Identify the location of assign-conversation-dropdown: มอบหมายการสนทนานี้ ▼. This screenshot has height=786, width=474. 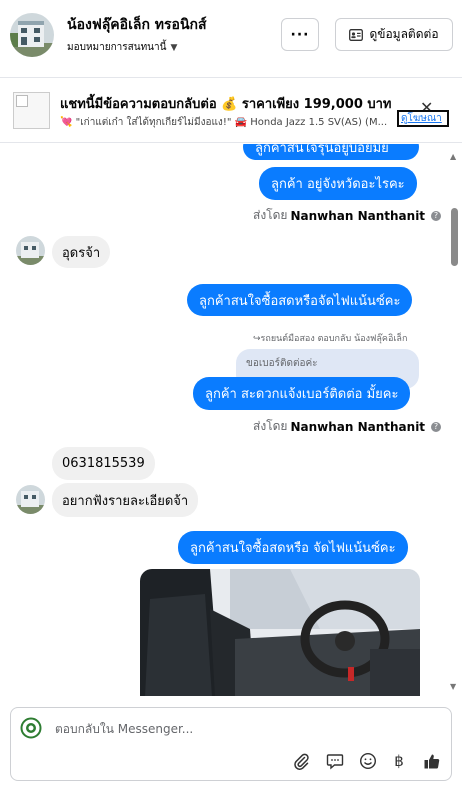
(122, 47).